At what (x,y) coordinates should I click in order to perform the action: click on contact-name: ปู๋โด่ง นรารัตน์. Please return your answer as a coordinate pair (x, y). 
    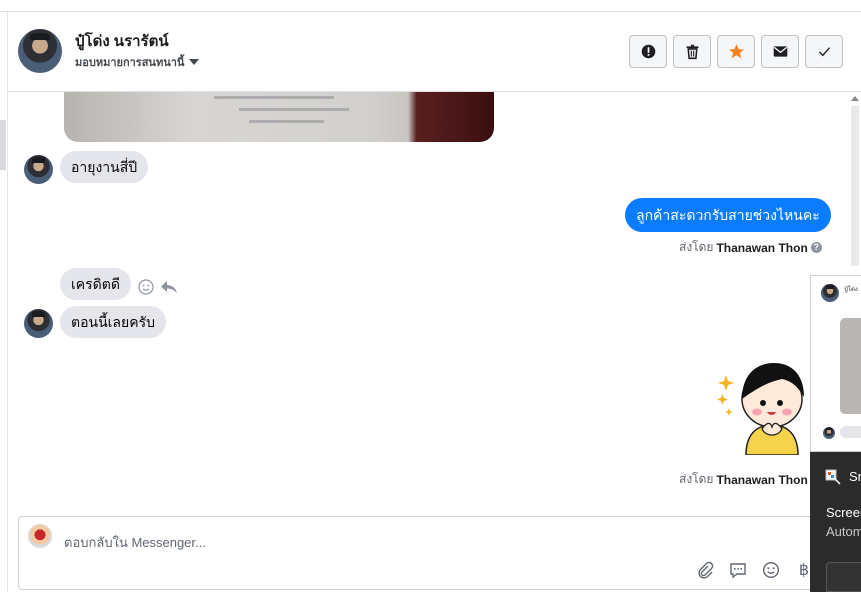
    Looking at the image, I should click on (122, 41).